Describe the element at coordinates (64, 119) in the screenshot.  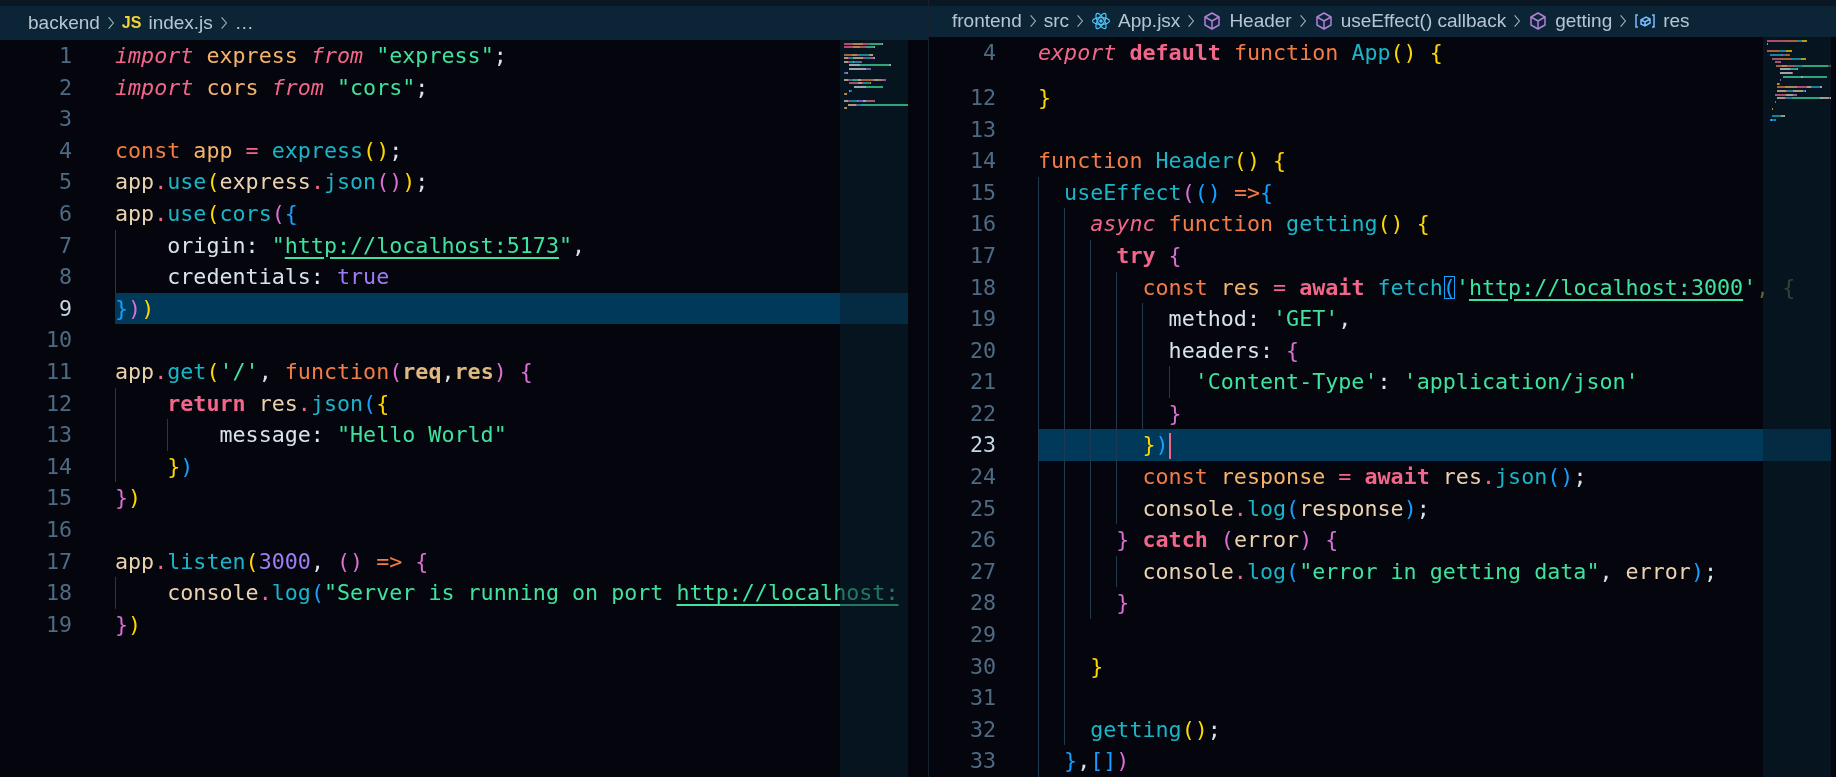
I see `line-number: 3` at that location.